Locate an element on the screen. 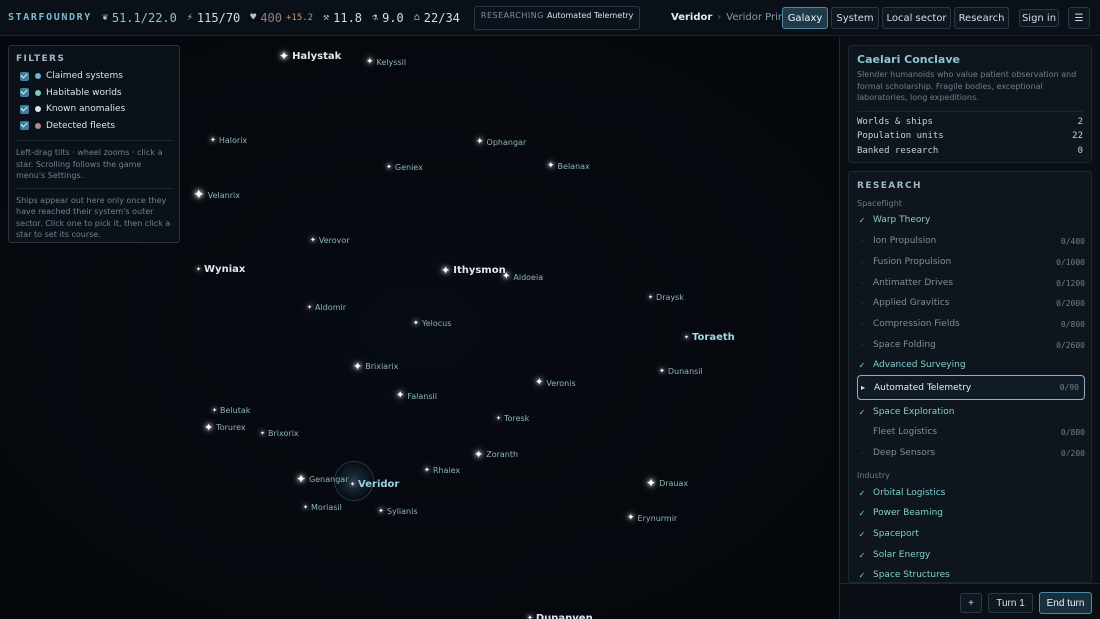 Image resolution: width=1100 pixels, height=619 pixels. tech-orbital-logistics: ✓ Orbital Logistics is located at coordinates (971, 493).